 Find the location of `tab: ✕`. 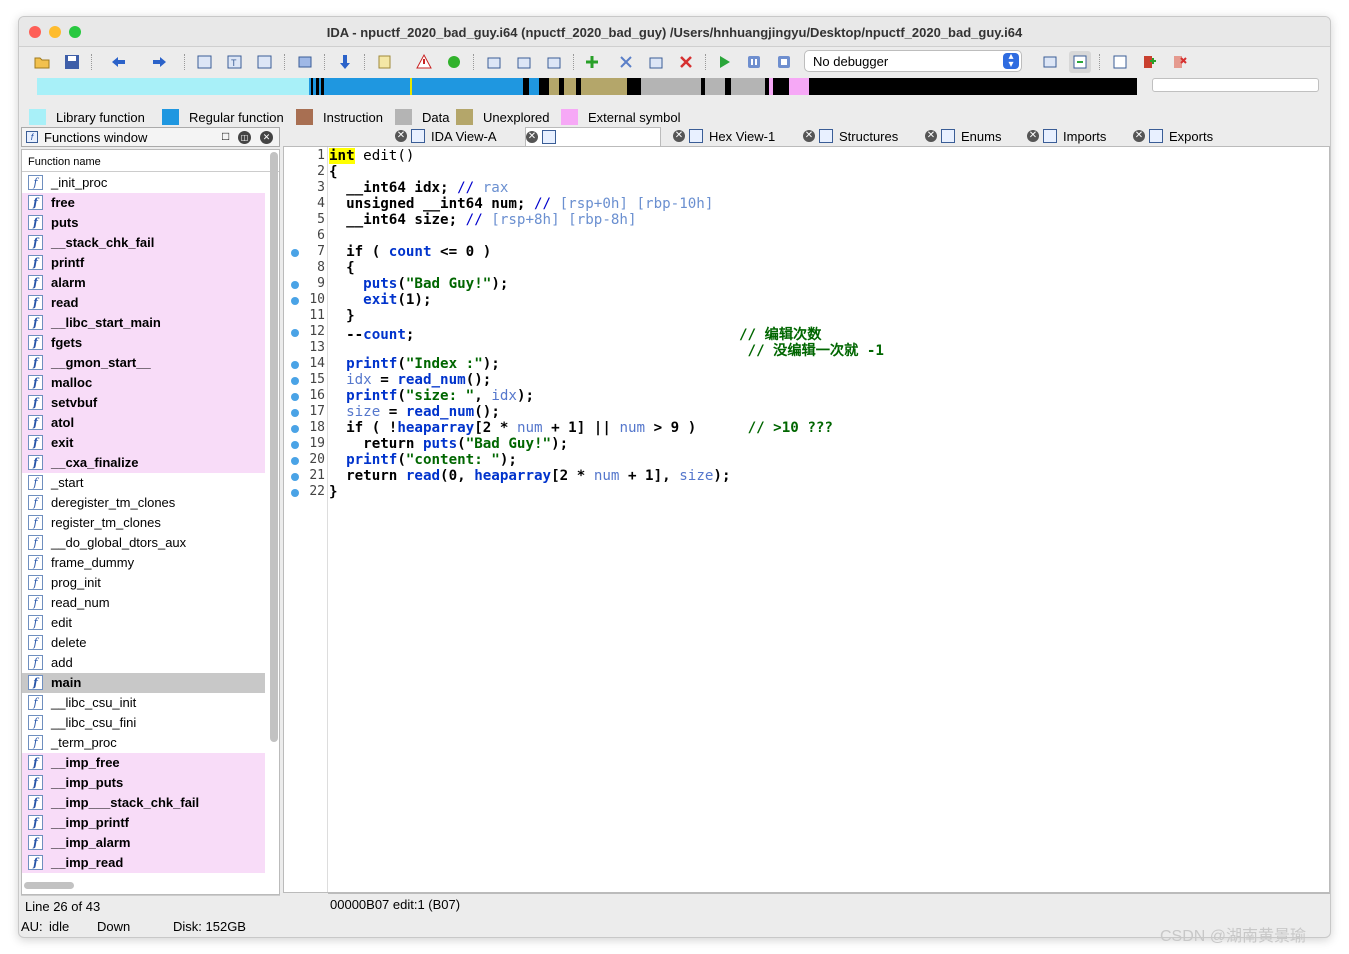

tab: ✕ is located at coordinates (593, 137).